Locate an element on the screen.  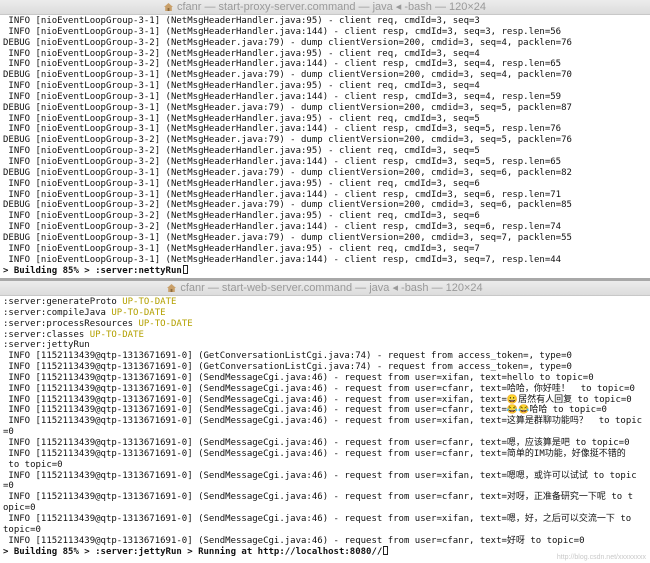
gradle-task-name: :server:compileJava is located at coordinates (54, 312).